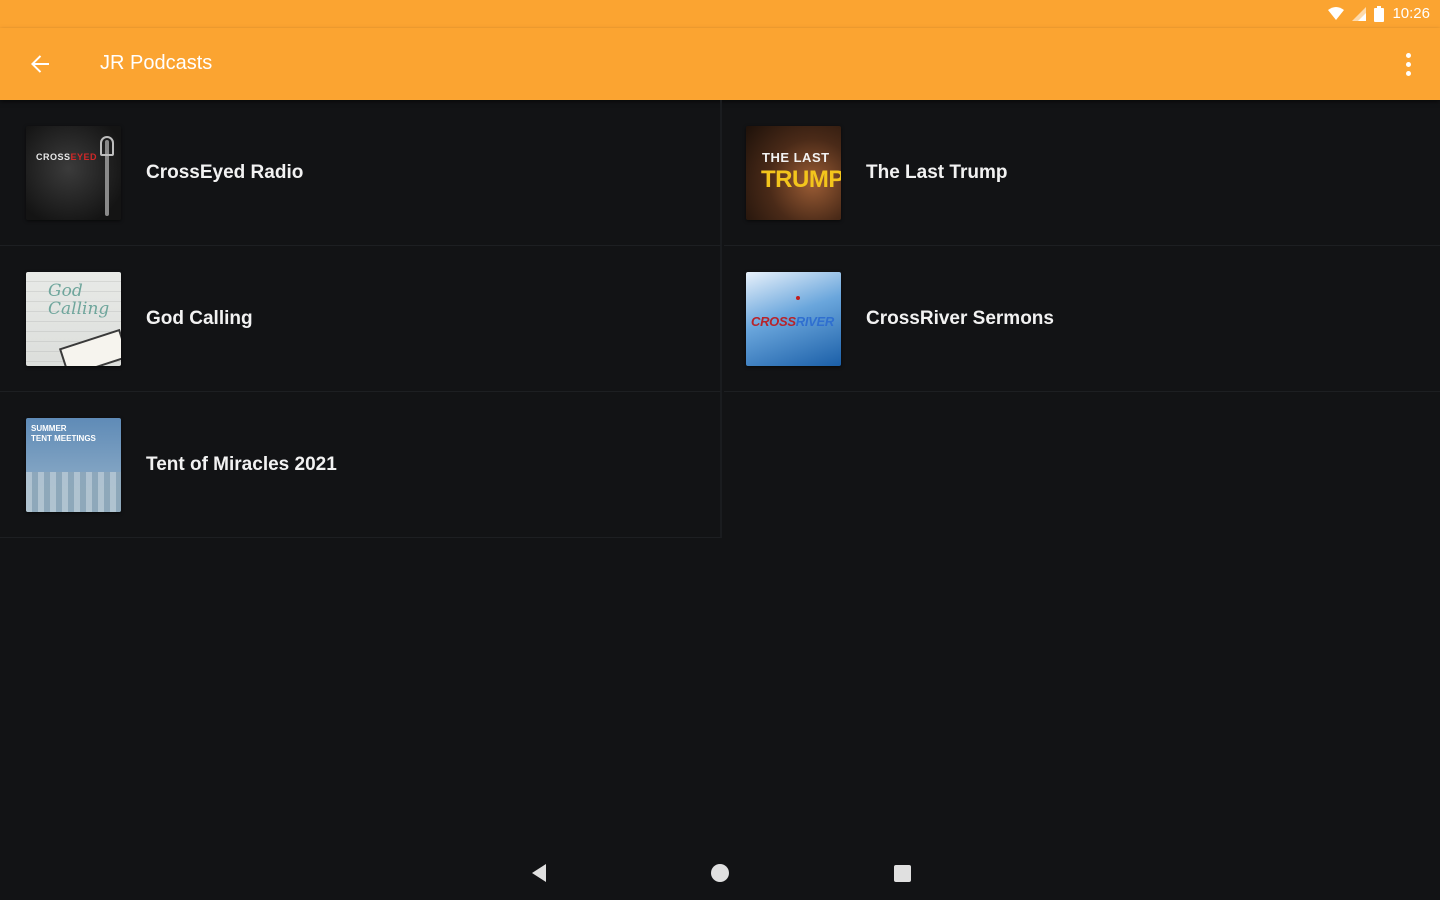 The width and height of the screenshot is (1440, 900). Describe the element at coordinates (1408, 64) in the screenshot. I see `overflow-menu-button` at that location.